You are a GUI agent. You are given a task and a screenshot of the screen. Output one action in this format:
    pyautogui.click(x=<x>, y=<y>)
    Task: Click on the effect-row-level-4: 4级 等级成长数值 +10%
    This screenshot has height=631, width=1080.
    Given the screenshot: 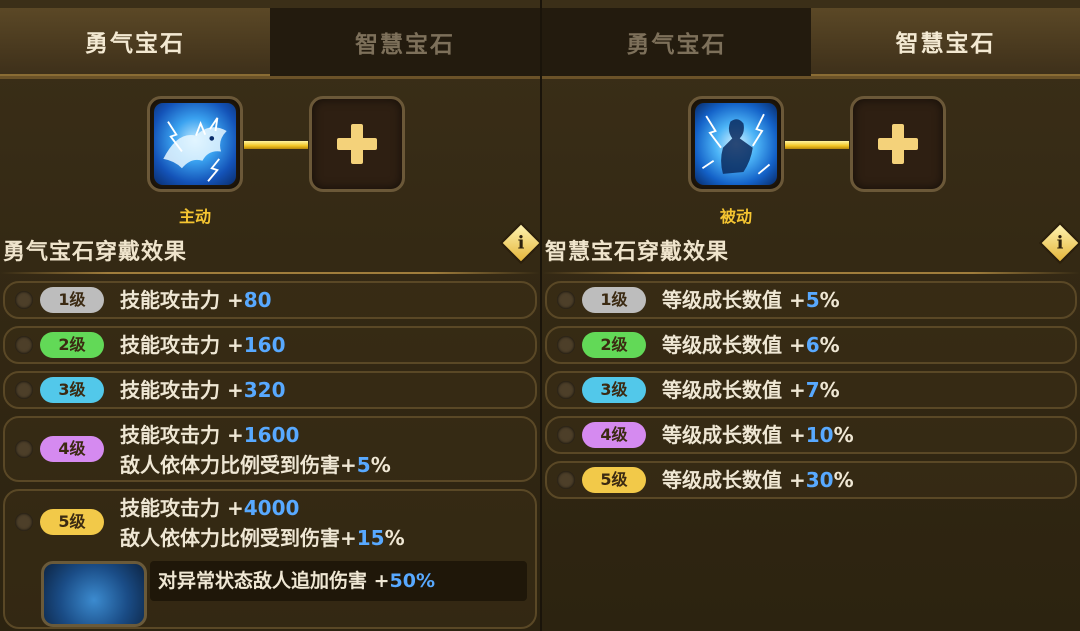 What is the action you would take?
    pyautogui.click(x=811, y=435)
    